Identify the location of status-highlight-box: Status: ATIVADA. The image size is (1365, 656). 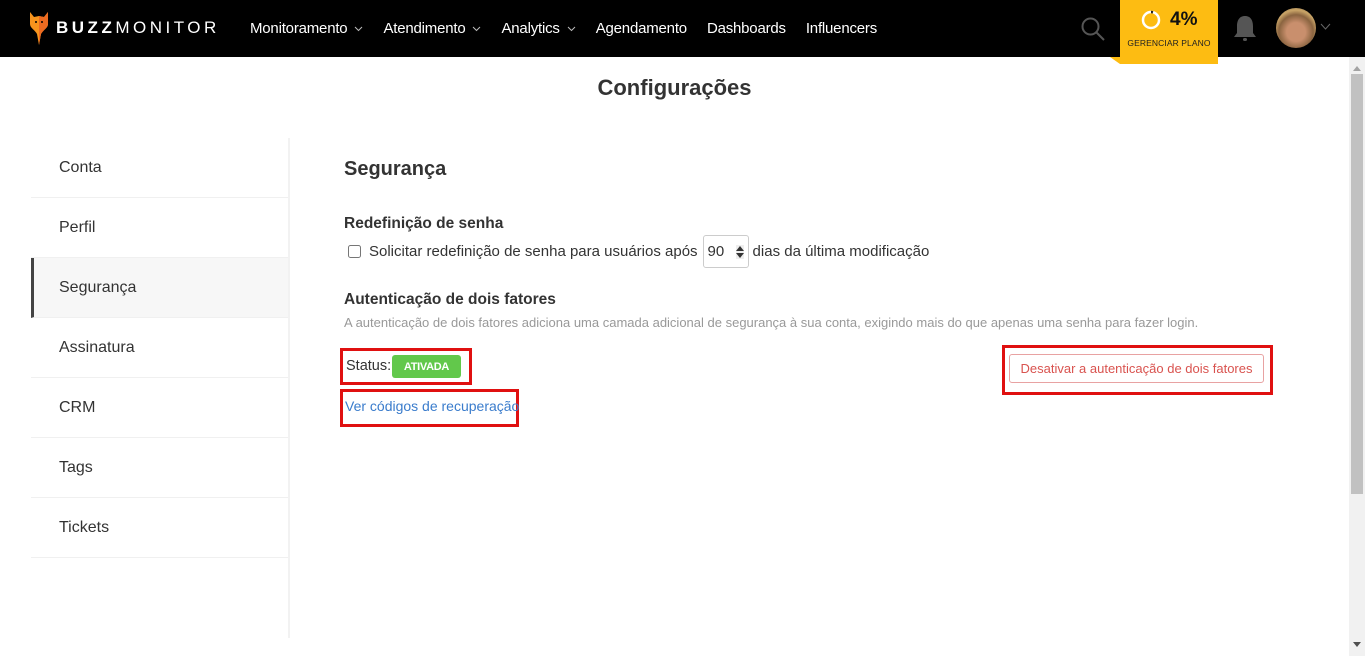
(406, 366).